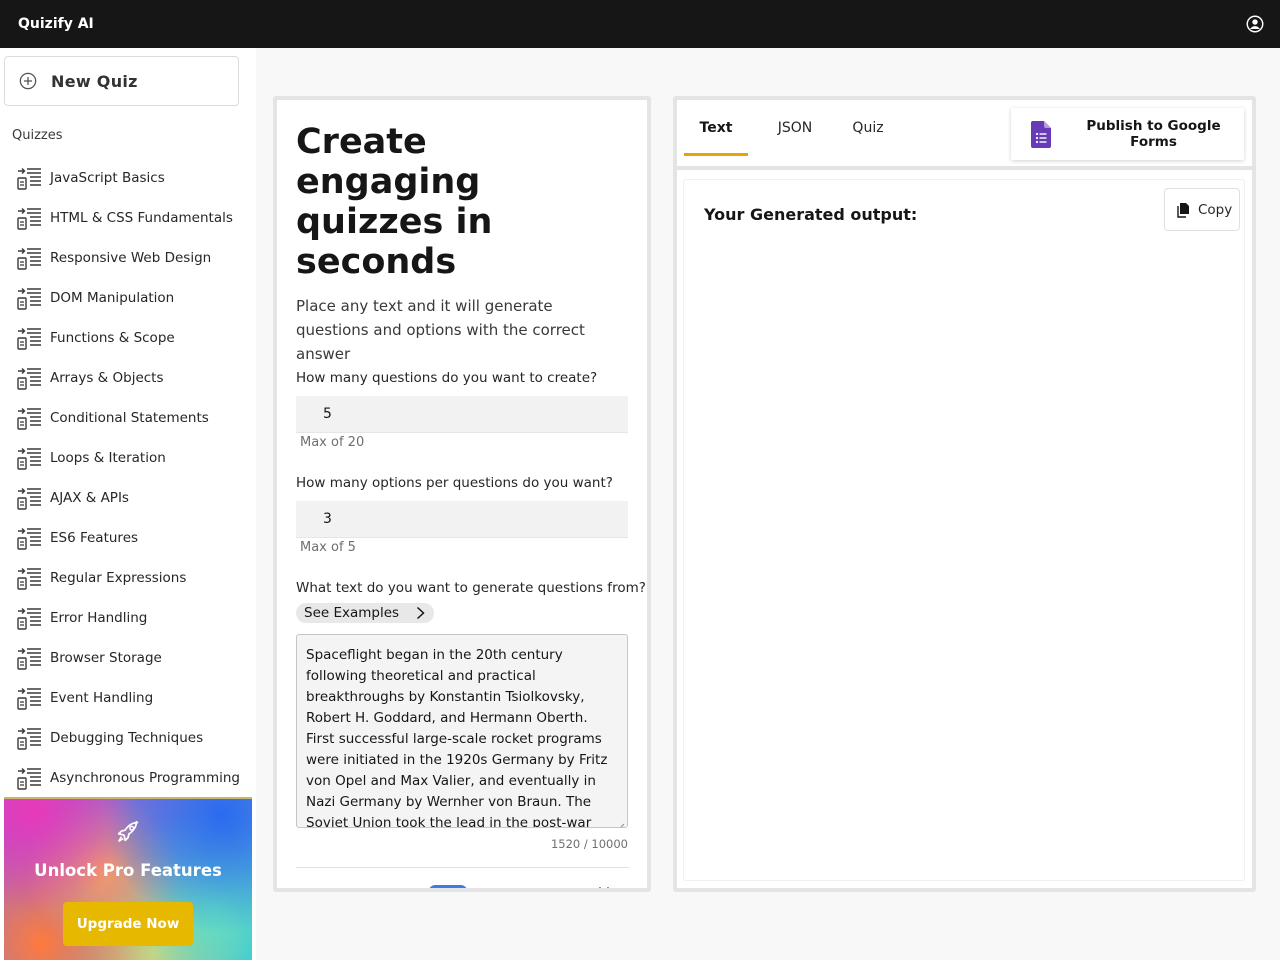 The width and height of the screenshot is (1280, 960). I want to click on sidebar-quiz-item: ES6 Features, so click(128, 538).